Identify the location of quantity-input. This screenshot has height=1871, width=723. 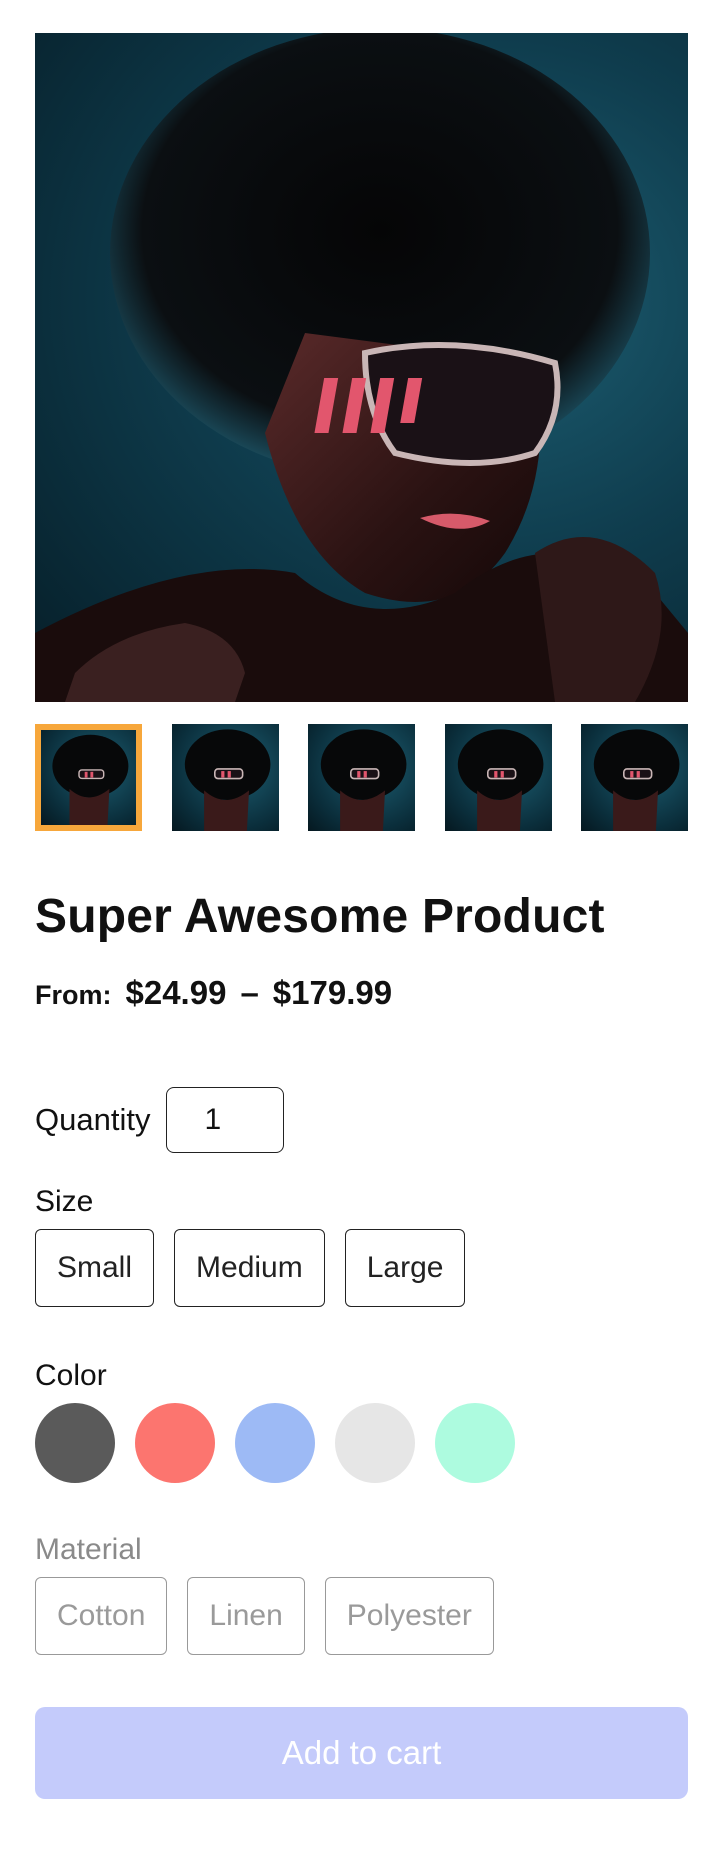
(225, 1119).